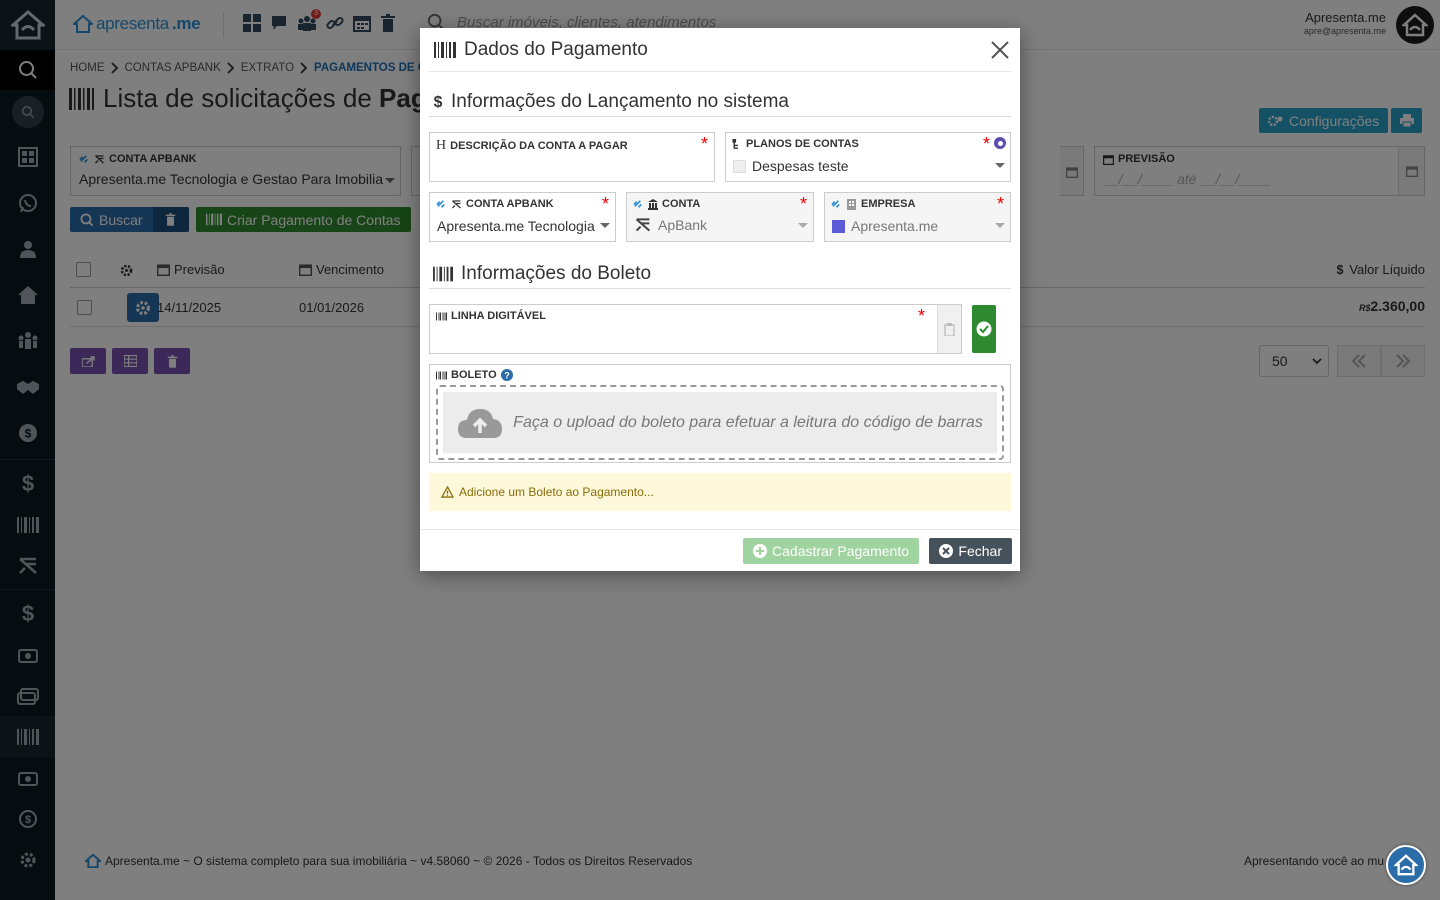 This screenshot has height=900, width=1440. What do you see at coordinates (946, 551) in the screenshot?
I see `close-circle-icon` at bounding box center [946, 551].